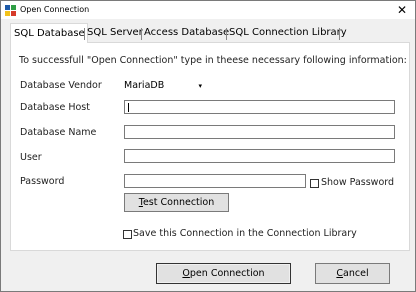 This screenshot has height=292, width=416. I want to click on user-label: User, so click(31, 157).